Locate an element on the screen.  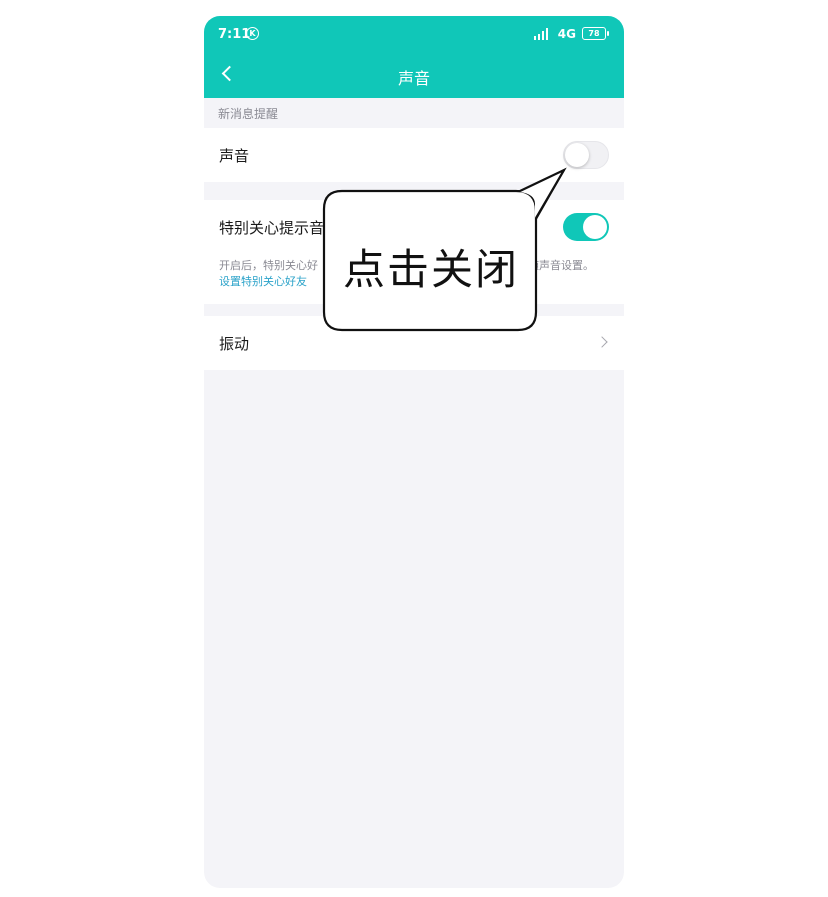
nav-bar: 声音 is located at coordinates (414, 75).